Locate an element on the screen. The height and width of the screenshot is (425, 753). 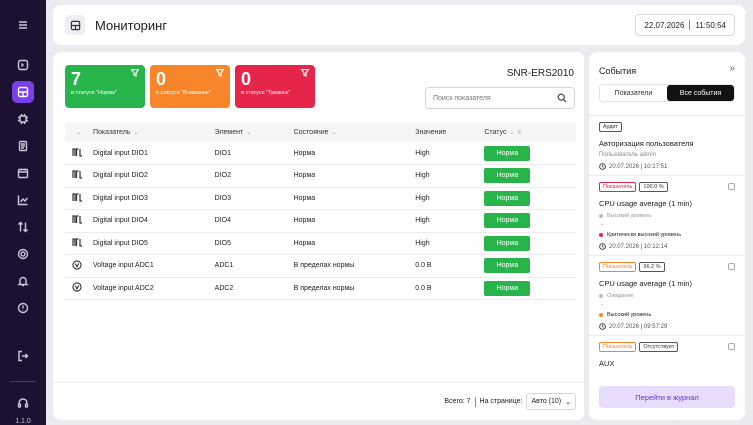
column-header-status: Статус ⌄ ≡ is located at coordinates (528, 132).